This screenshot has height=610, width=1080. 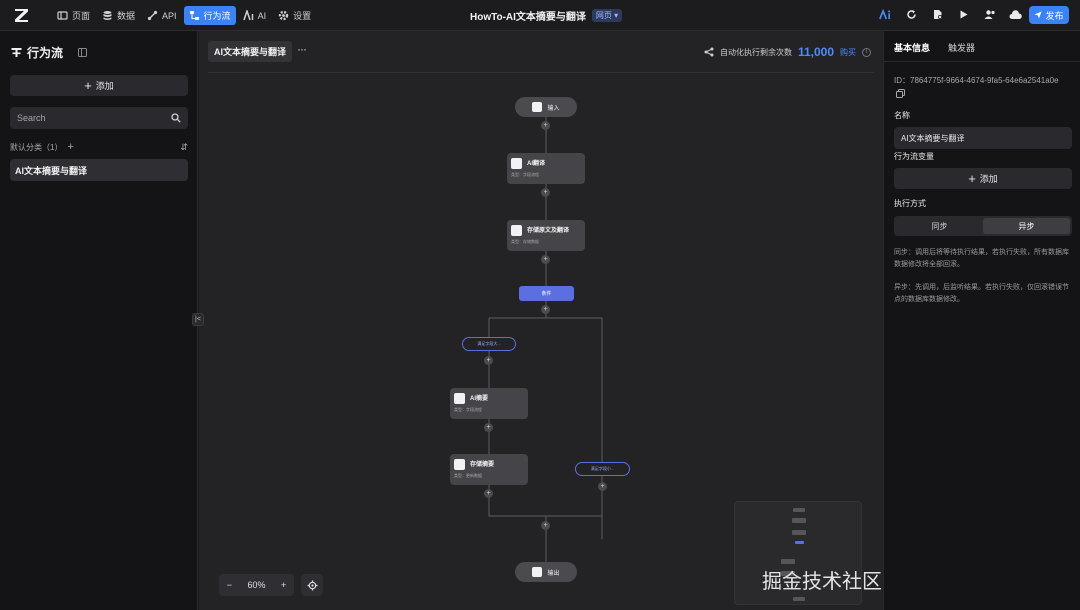 I want to click on fit-view-button, so click(x=312, y=585).